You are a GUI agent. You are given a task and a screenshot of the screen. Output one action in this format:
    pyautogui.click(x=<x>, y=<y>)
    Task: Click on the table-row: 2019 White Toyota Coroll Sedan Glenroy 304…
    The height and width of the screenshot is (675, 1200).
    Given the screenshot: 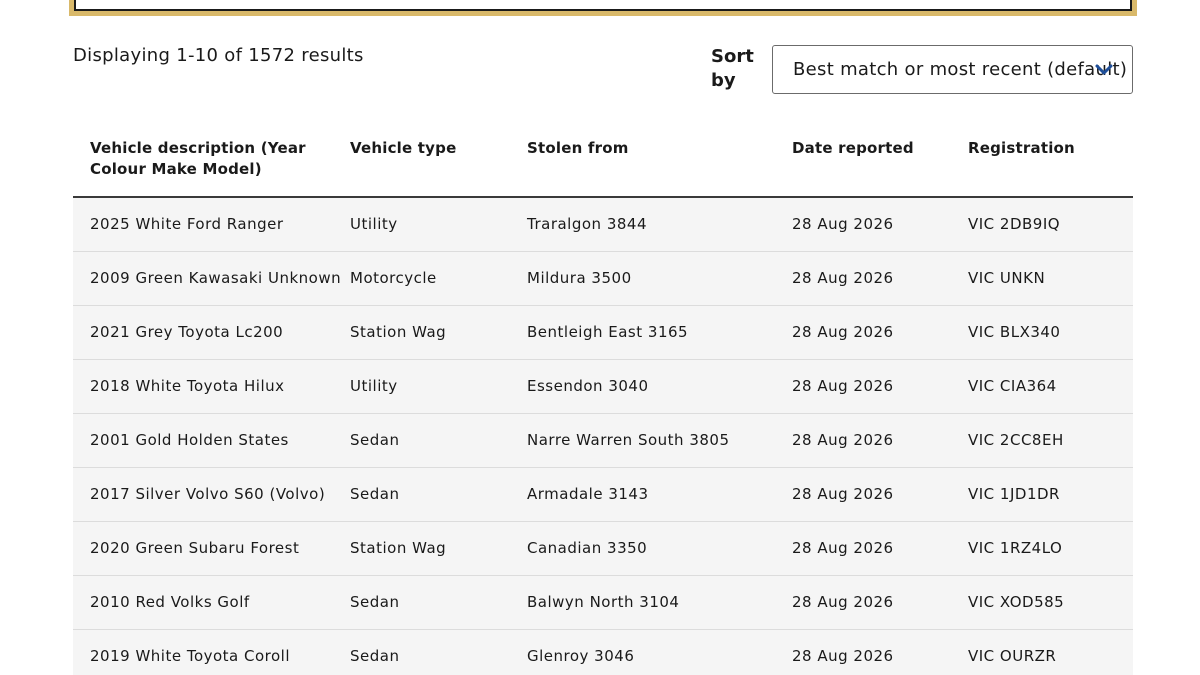 What is the action you would take?
    pyautogui.click(x=603, y=652)
    